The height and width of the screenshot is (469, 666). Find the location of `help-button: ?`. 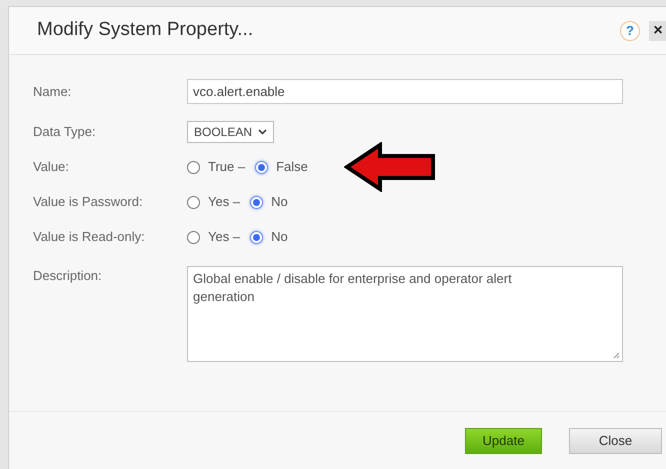

help-button: ? is located at coordinates (630, 30).